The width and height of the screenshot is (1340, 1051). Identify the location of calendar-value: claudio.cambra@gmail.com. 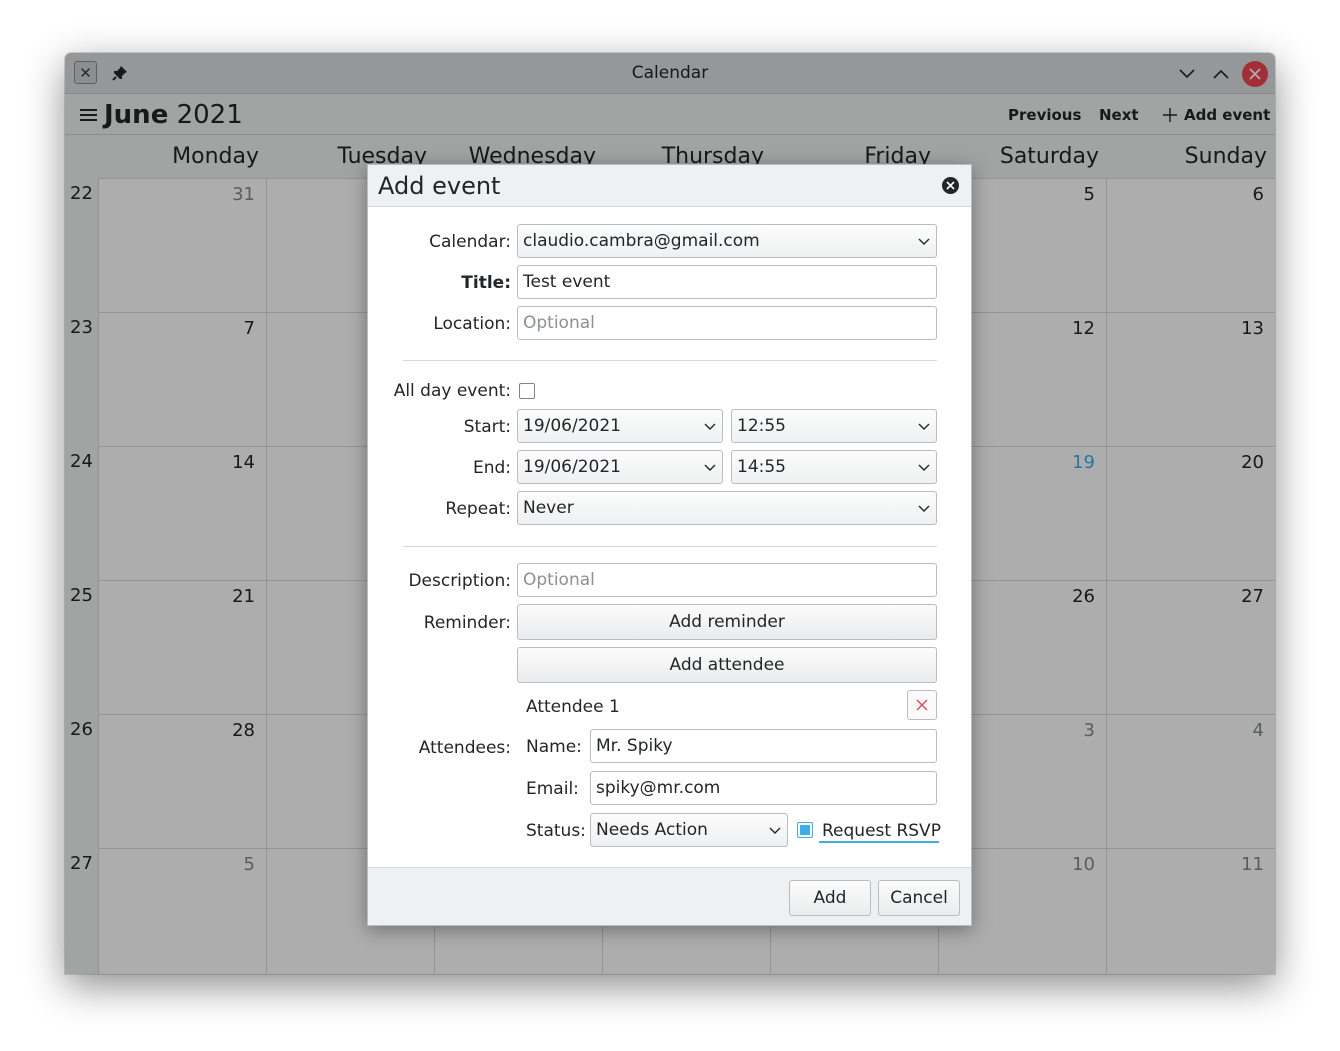
(641, 241).